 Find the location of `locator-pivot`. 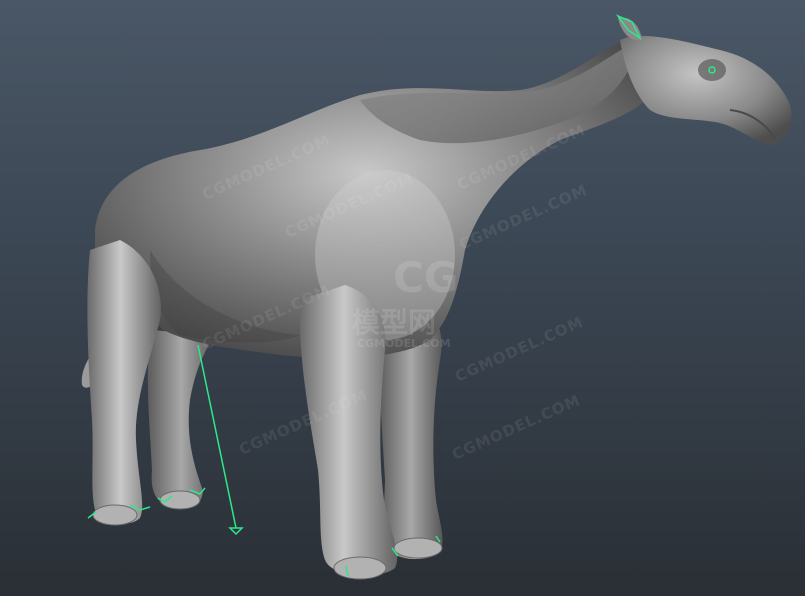

locator-pivot is located at coordinates (236, 531).